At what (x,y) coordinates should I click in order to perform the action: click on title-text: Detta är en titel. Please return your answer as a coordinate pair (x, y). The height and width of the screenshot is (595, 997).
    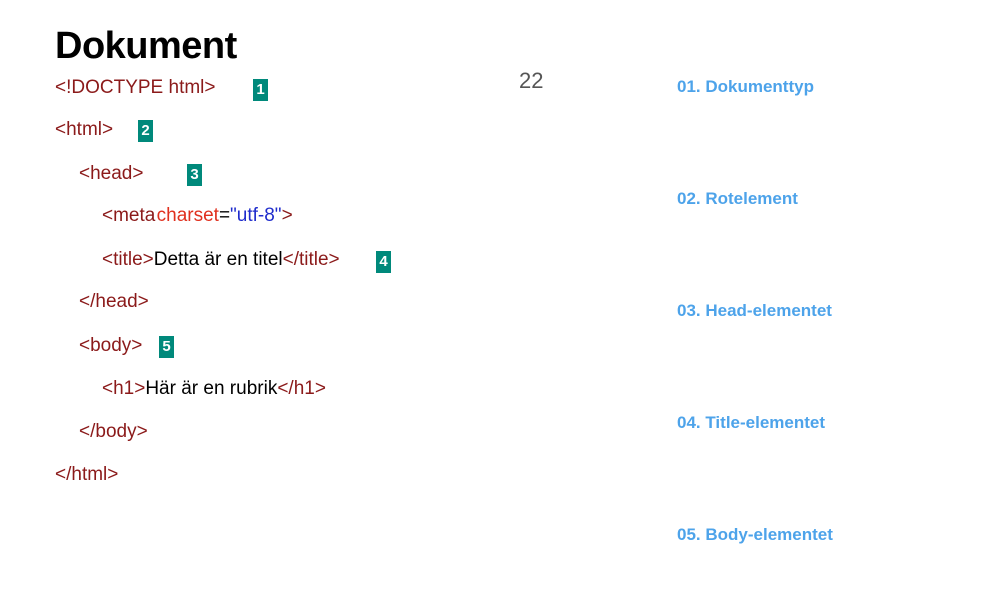
    Looking at the image, I should click on (218, 259).